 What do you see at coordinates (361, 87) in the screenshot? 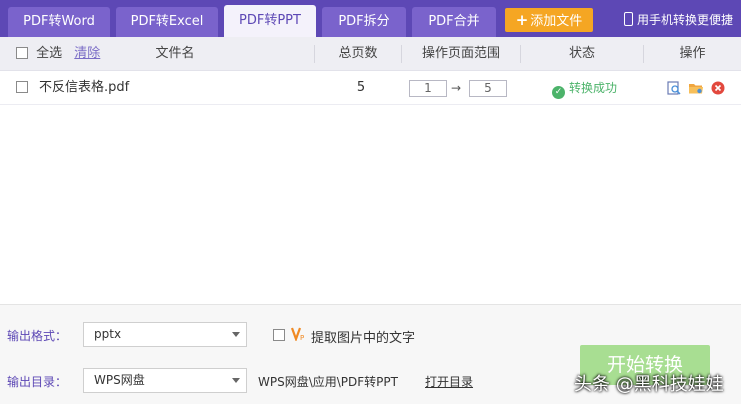
I see `row-total-pages: 5` at bounding box center [361, 87].